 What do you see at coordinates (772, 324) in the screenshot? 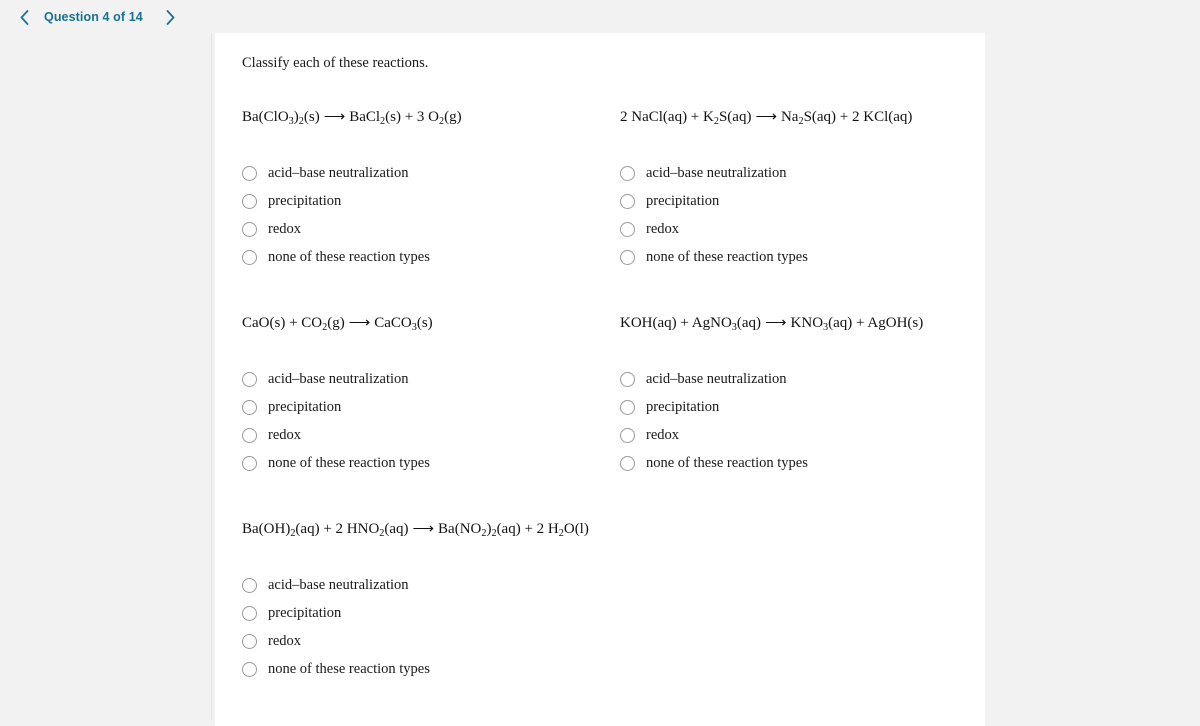
I see `chemical-equation: KOH(aq) + AgNO3(aq) ⟶ KNO3(aq) + AgOH(s)` at bounding box center [772, 324].